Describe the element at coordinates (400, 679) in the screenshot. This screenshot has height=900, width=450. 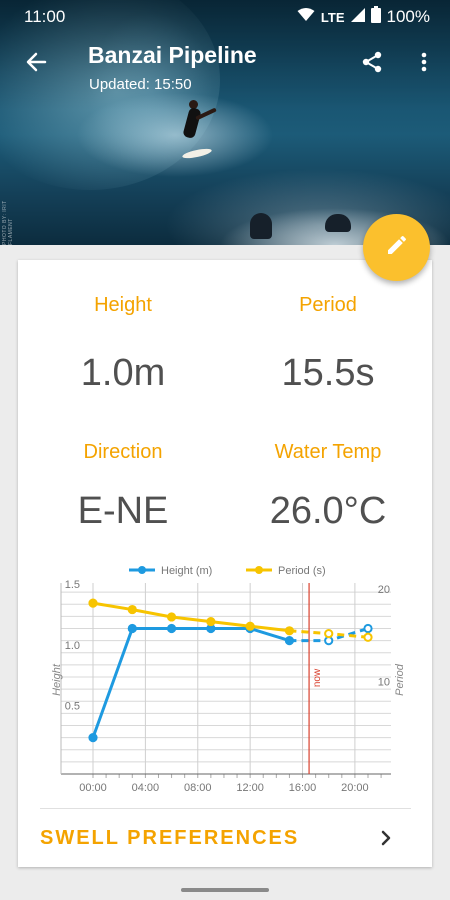
I see `y-axis-label-right: Period` at that location.